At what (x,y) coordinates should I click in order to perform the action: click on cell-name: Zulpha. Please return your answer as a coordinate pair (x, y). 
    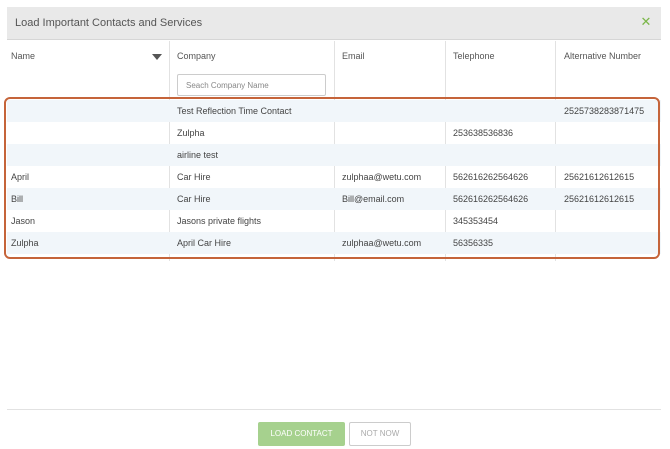
    Looking at the image, I should click on (25, 243).